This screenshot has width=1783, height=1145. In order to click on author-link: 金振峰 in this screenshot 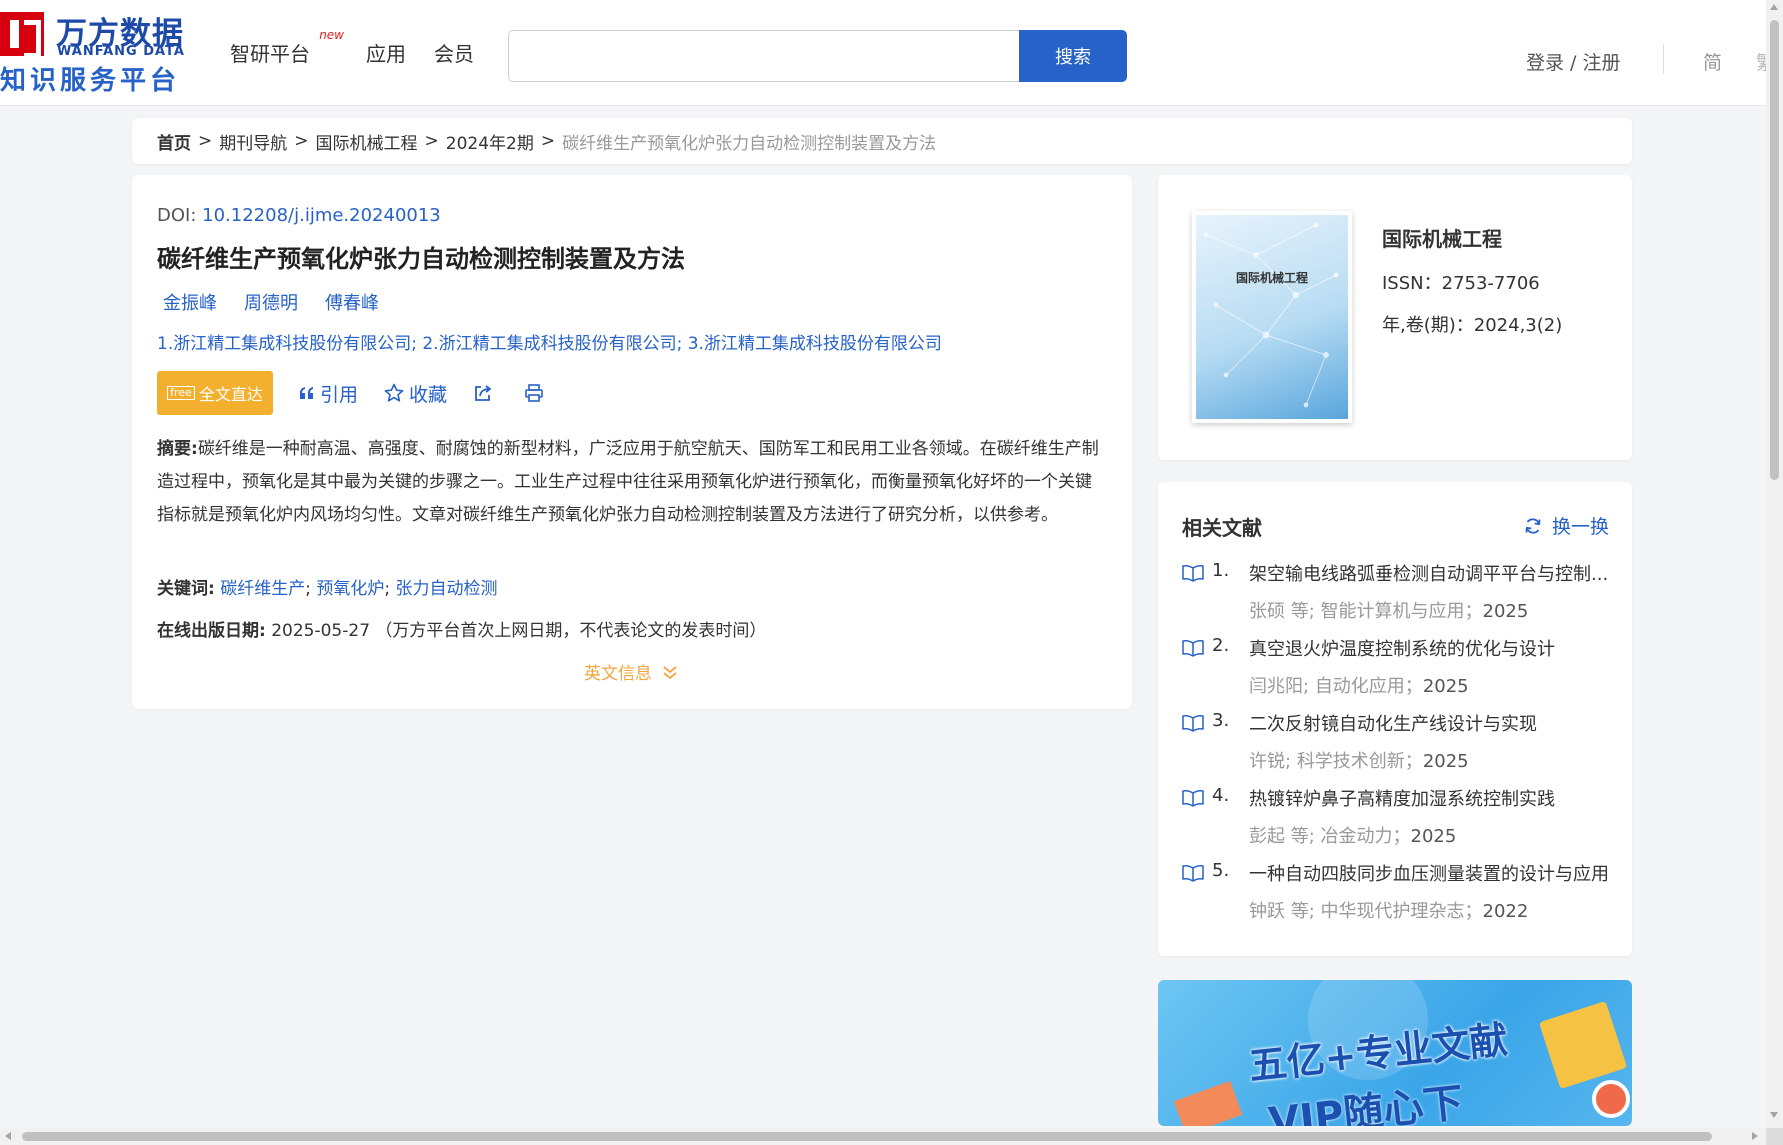, I will do `click(190, 302)`.